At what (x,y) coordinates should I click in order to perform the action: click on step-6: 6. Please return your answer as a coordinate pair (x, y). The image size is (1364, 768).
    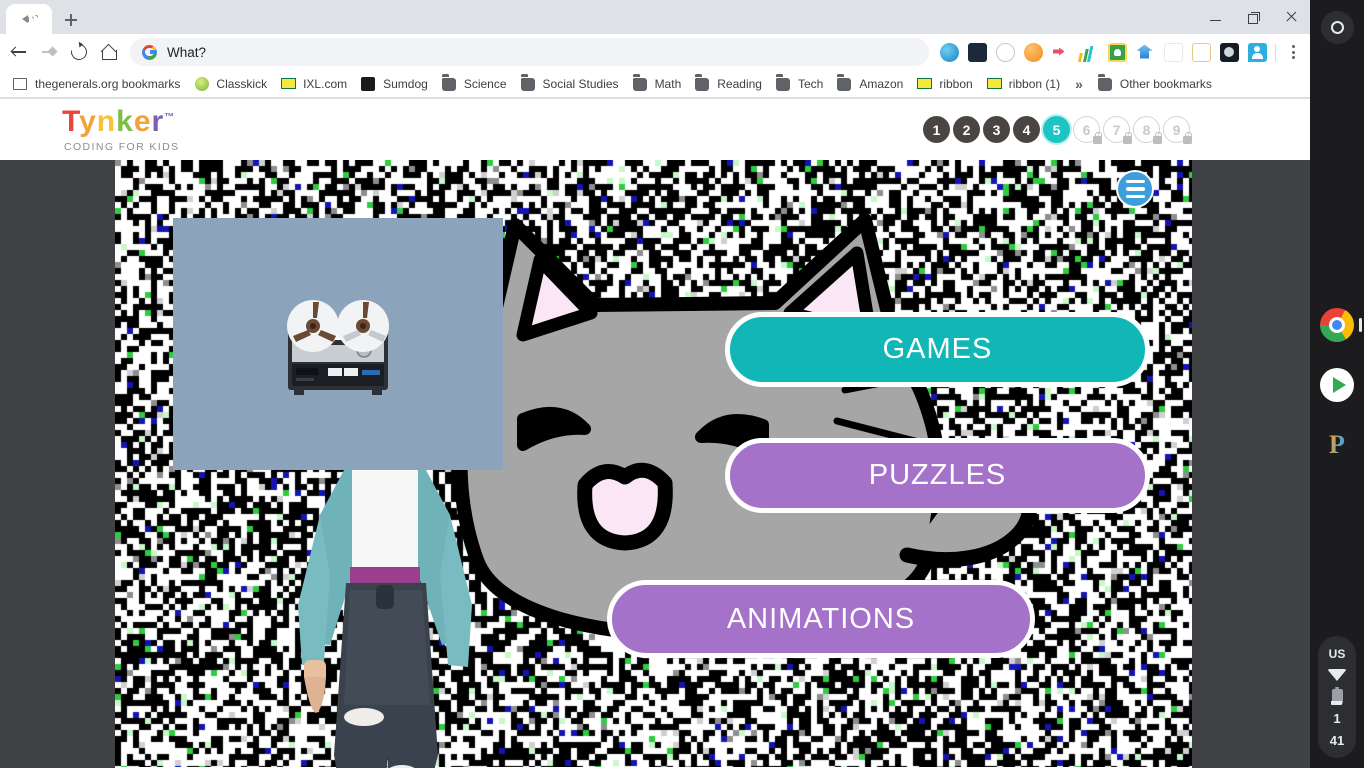
    Looking at the image, I should click on (1087, 130).